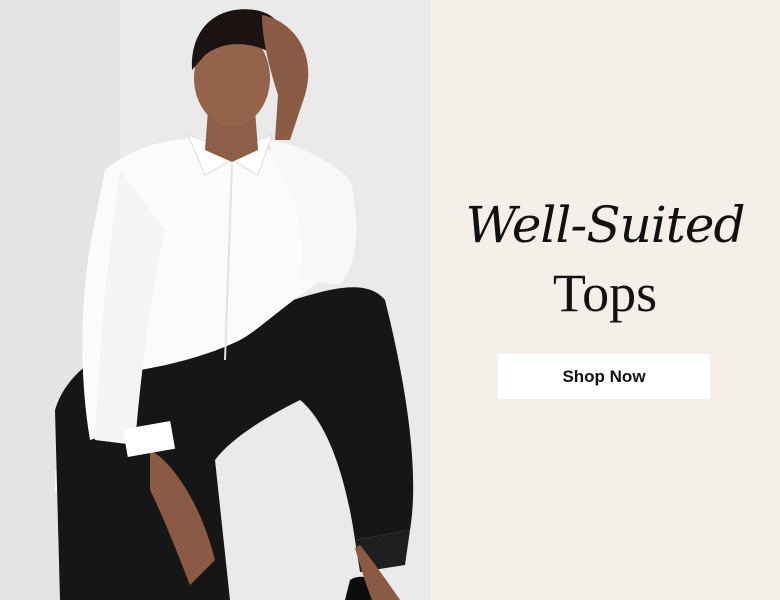 Image resolution: width=780 pixels, height=600 pixels. What do you see at coordinates (605, 293) in the screenshot?
I see `headline-line-2: Tops` at bounding box center [605, 293].